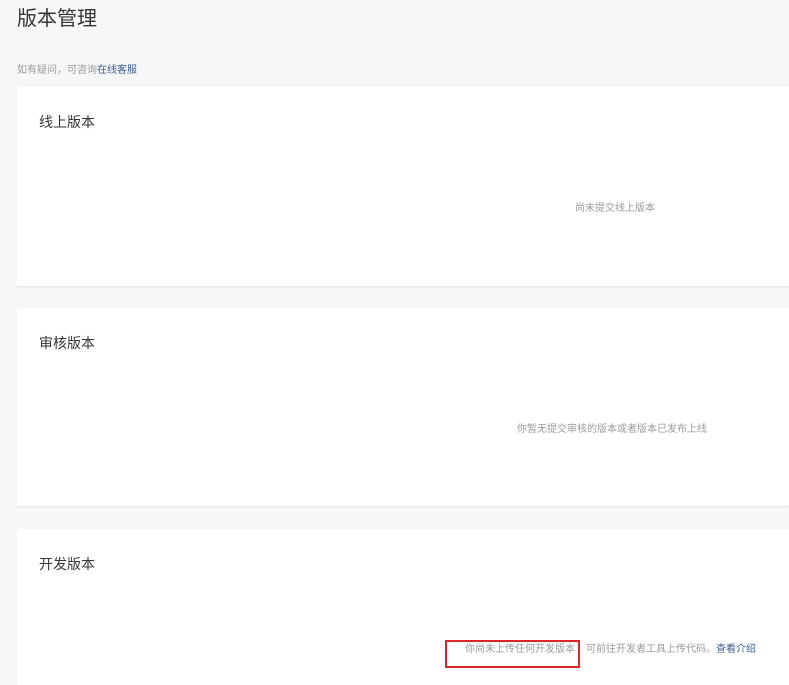 This screenshot has width=789, height=685. I want to click on online-version-title: 线上版本, so click(67, 123).